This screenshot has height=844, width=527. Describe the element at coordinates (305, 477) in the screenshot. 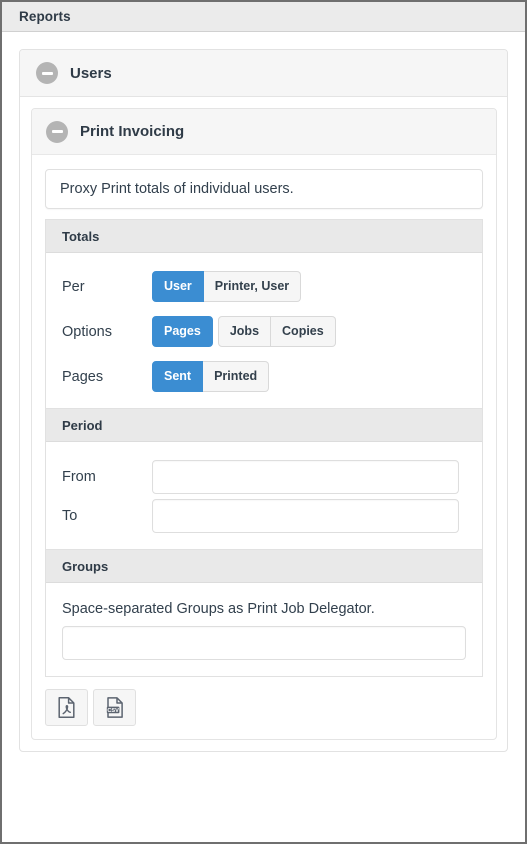

I see `from-date-input` at that location.